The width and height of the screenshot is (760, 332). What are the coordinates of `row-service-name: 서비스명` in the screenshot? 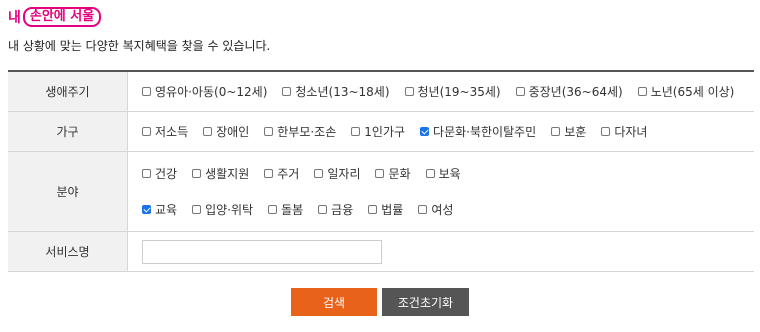 It's located at (381, 252).